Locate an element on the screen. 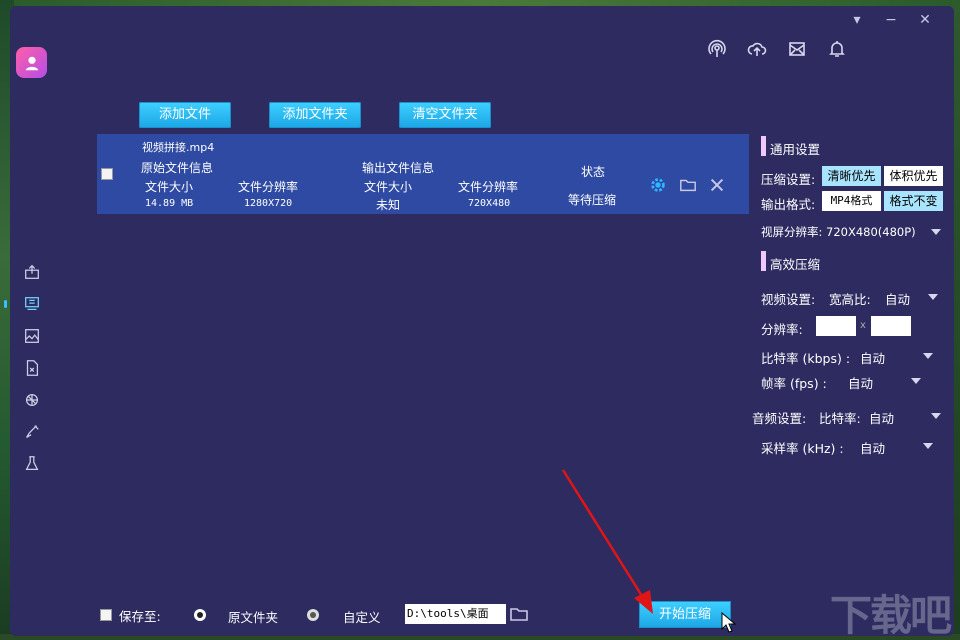 The image size is (960, 640). video-setting-label: 视频设置: is located at coordinates (788, 299).